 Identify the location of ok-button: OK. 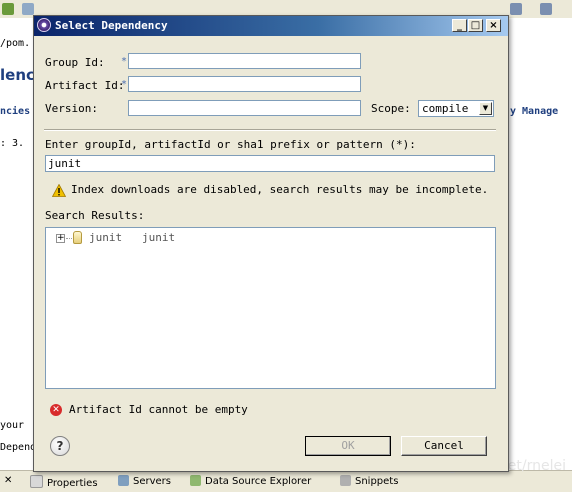
(348, 446).